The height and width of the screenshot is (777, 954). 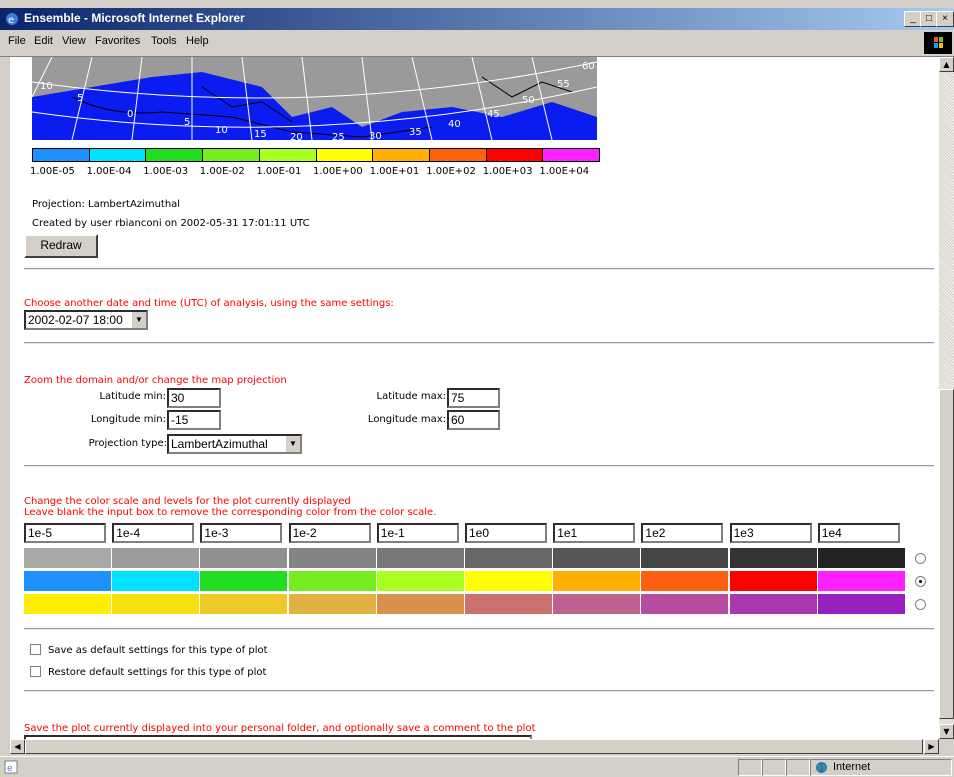 I want to click on map-label: 40, so click(x=454, y=124).